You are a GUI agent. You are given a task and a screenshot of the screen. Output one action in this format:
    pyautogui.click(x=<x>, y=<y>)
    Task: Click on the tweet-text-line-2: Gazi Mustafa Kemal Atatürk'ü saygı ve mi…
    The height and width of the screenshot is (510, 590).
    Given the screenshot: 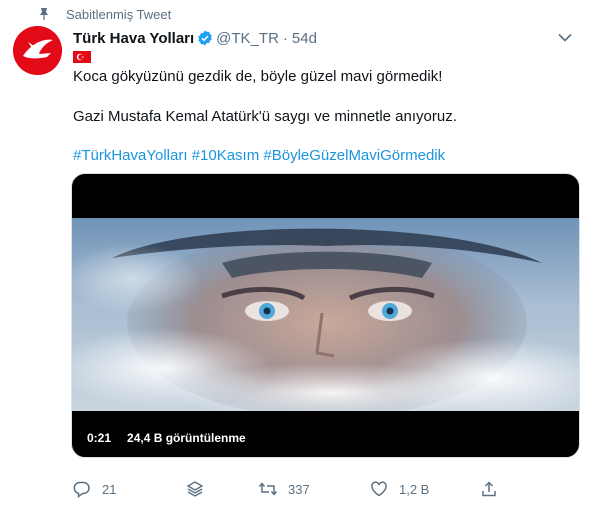 What is the action you would take?
    pyautogui.click(x=265, y=116)
    